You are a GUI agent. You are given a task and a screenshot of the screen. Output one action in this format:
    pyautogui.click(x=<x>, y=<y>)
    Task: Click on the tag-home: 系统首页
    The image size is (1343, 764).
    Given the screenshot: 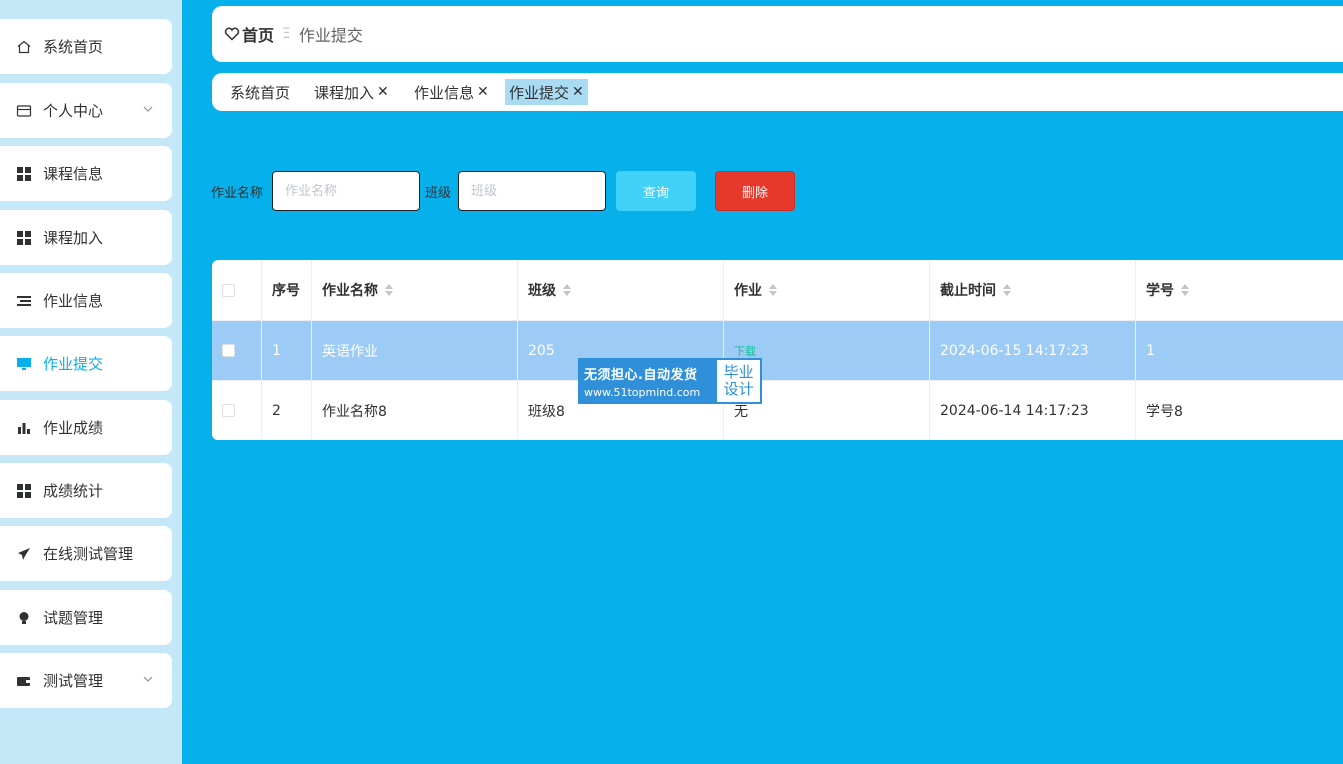 What is the action you would take?
    pyautogui.click(x=260, y=92)
    